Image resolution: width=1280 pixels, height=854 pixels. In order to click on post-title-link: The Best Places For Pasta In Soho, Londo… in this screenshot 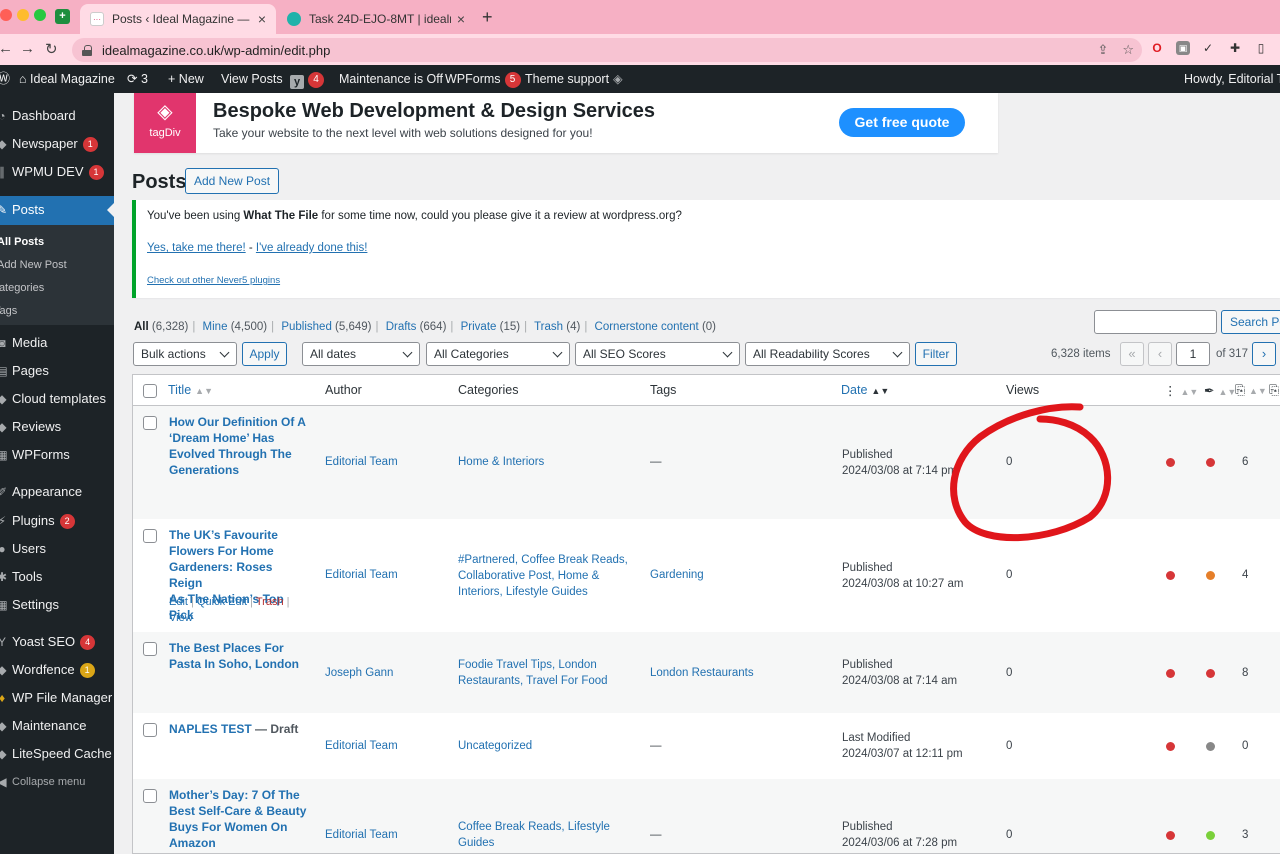, I will do `click(244, 656)`.